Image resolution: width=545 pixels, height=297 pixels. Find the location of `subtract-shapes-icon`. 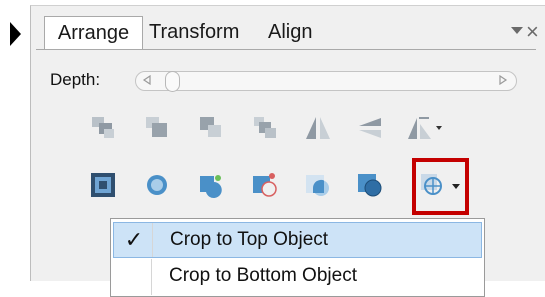

subtract-shapes-icon is located at coordinates (265, 185).